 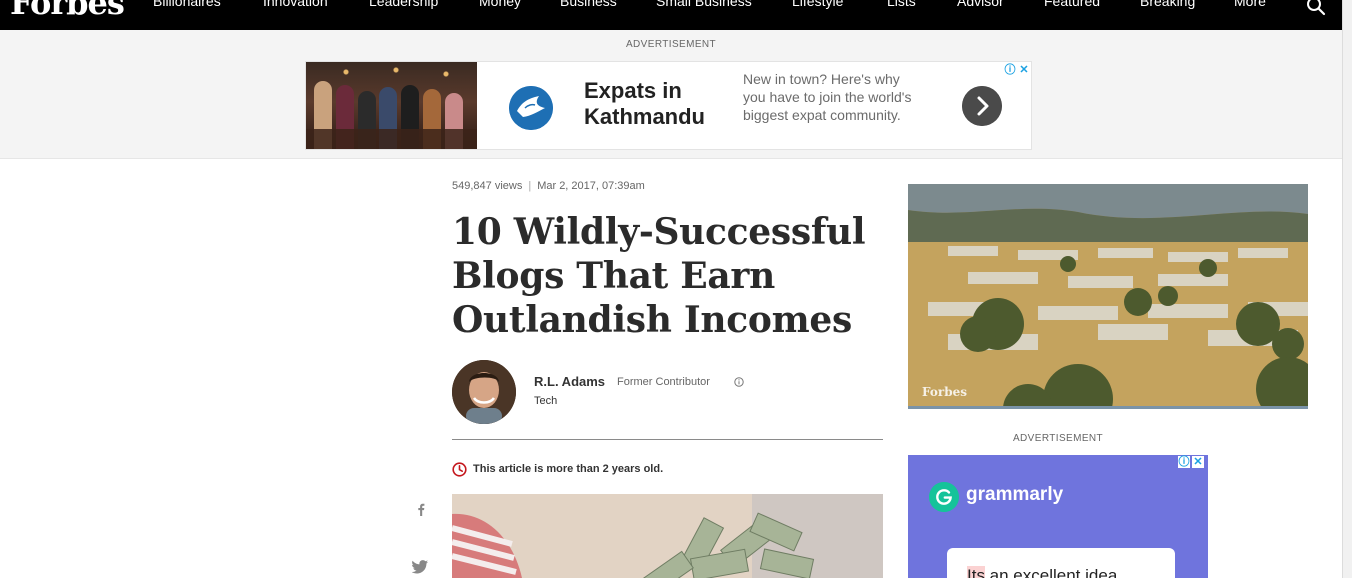 What do you see at coordinates (67, 11) in the screenshot?
I see `forbes-logo: Forbes` at bounding box center [67, 11].